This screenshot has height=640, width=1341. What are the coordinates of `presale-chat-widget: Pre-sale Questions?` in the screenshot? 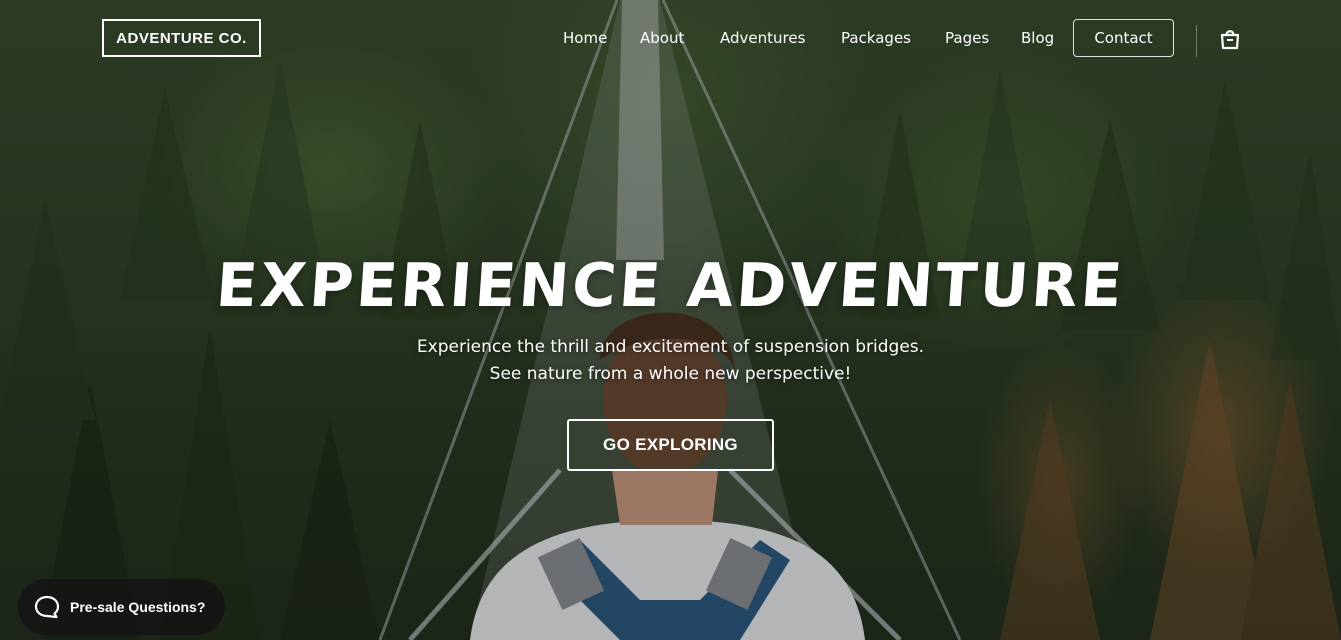 It's located at (121, 607).